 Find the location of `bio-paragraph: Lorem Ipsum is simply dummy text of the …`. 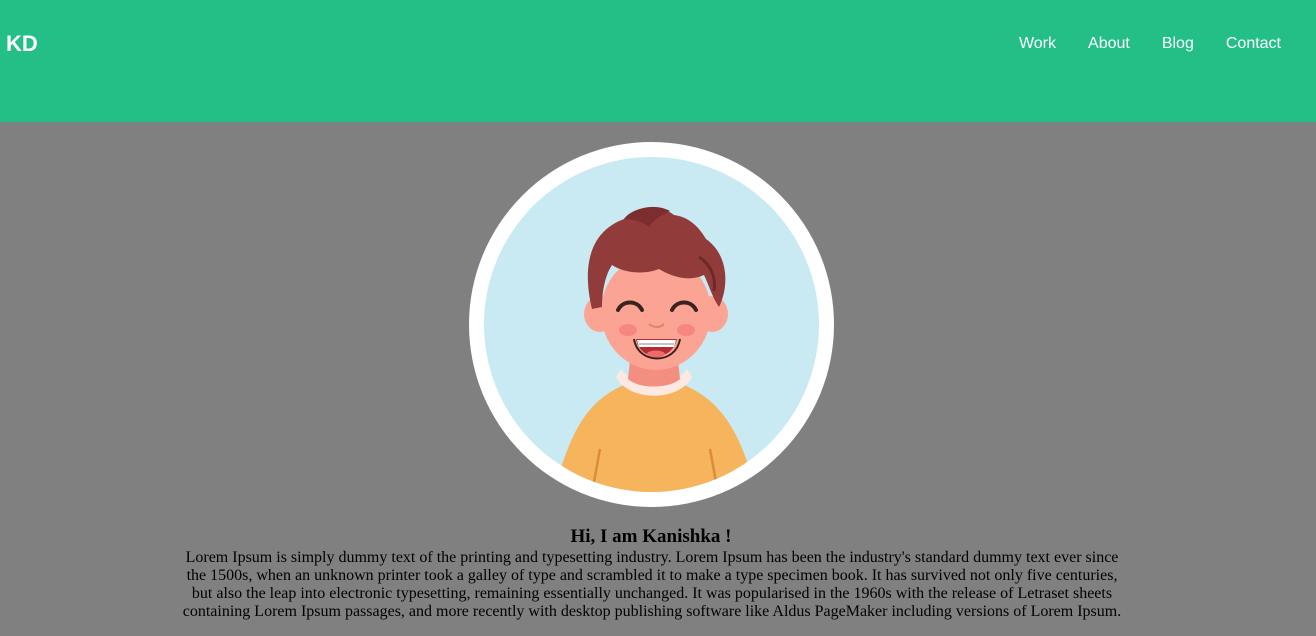

bio-paragraph: Lorem Ipsum is simply dummy text of the … is located at coordinates (652, 584).